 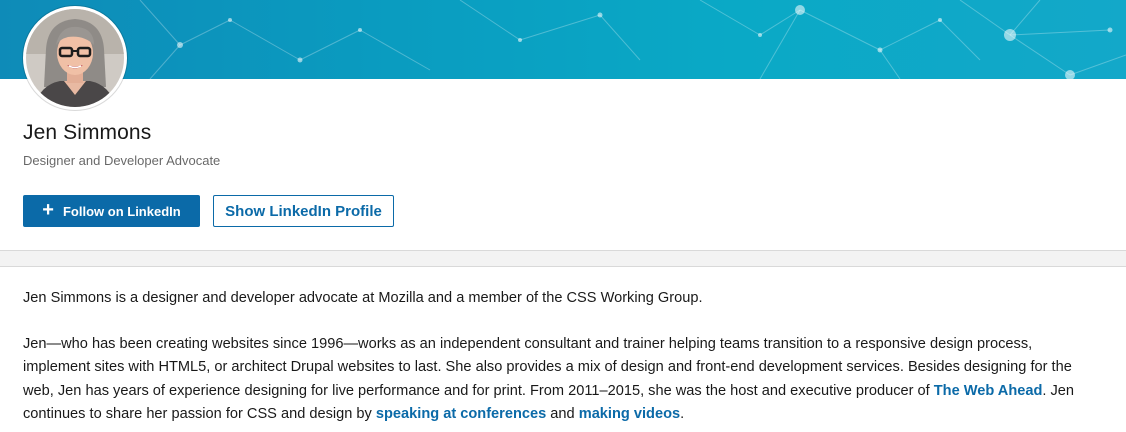 I want to click on follow-button-label: Follow on LinkedIn, so click(x=121, y=211).